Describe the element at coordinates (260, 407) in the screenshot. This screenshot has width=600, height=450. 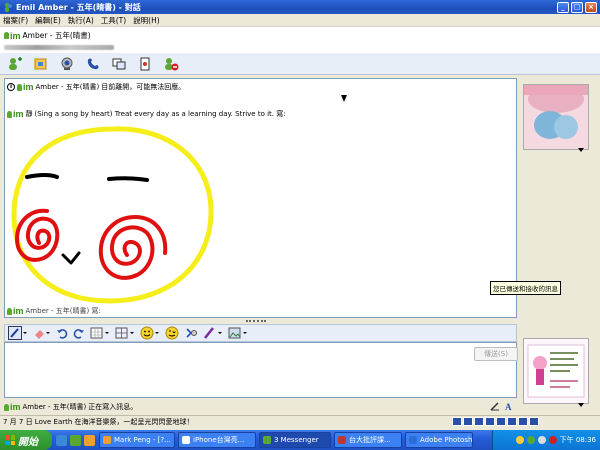
I see `typing-indicator: im Amber - 五年(晴書) 正在寫入訊息。` at that location.